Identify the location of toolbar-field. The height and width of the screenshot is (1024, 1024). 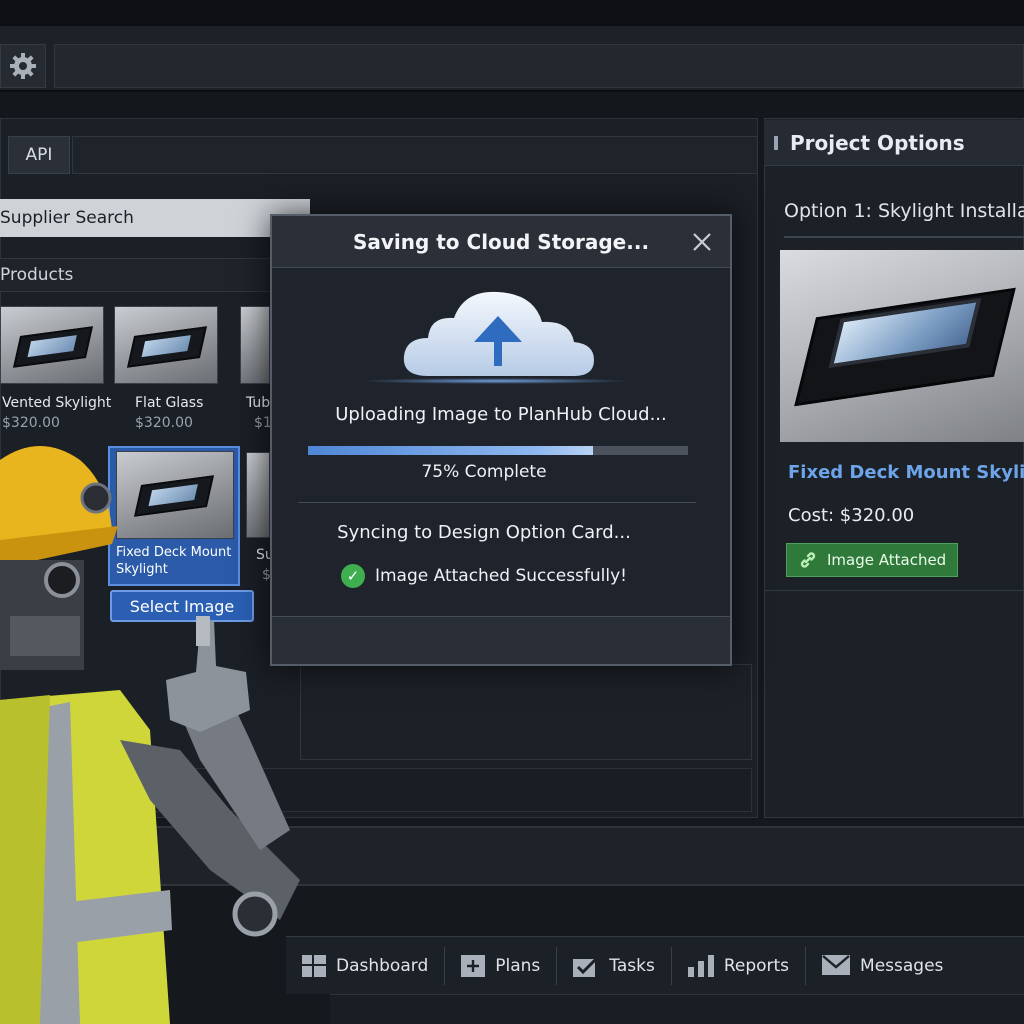
(539, 66).